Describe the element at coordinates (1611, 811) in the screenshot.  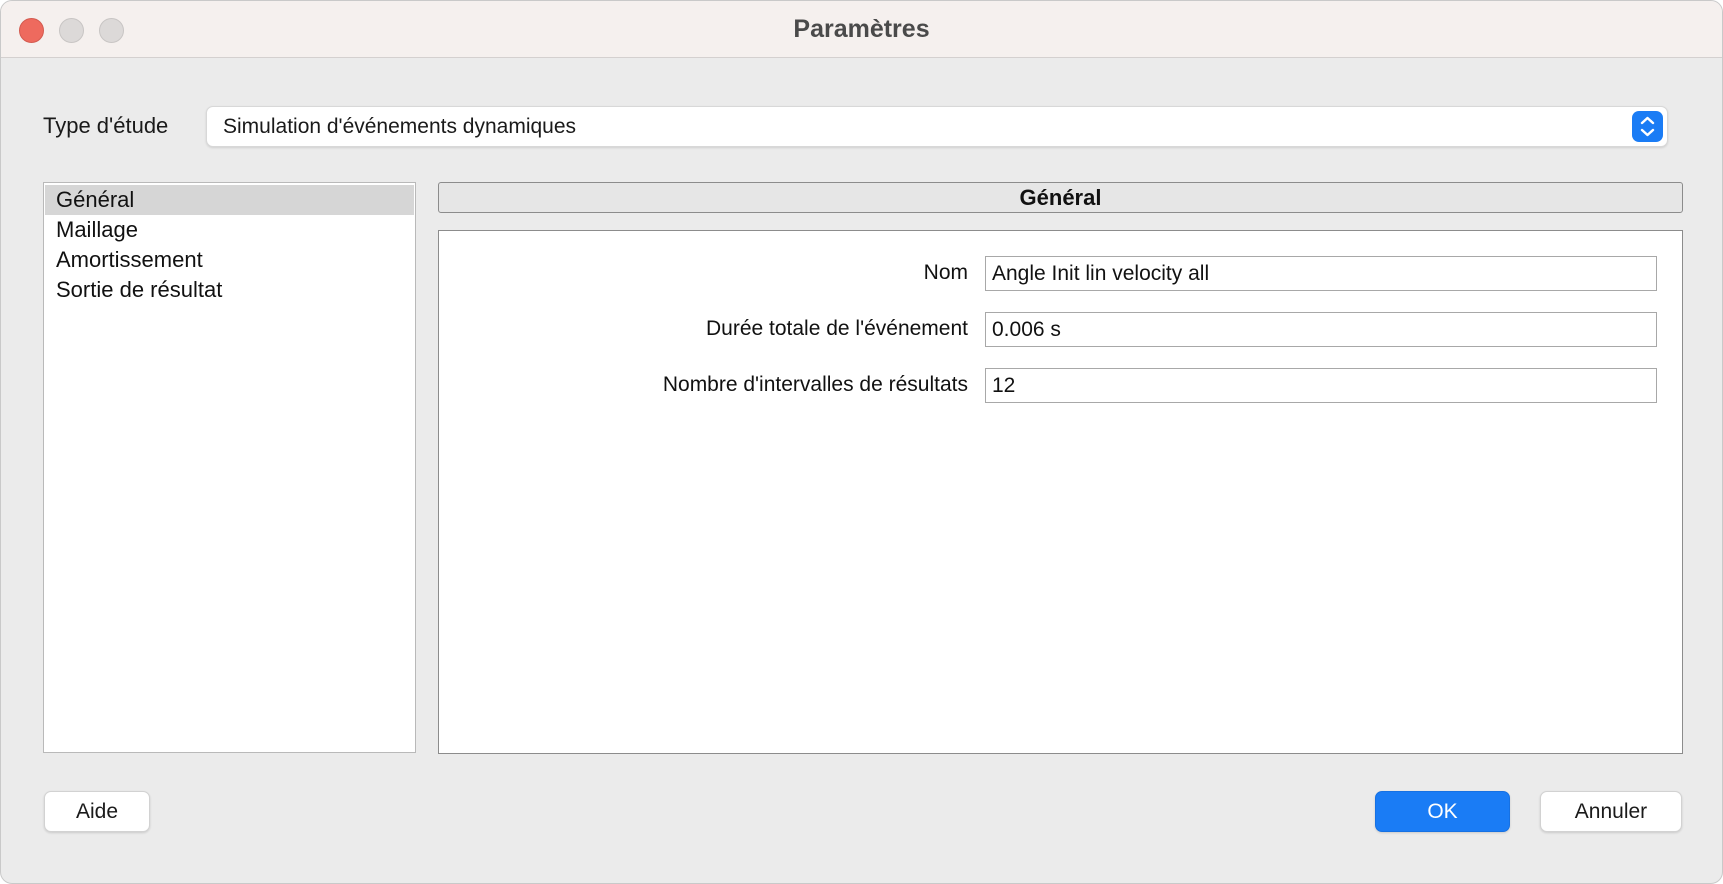
I see `cancel-button: Annuler` at that location.